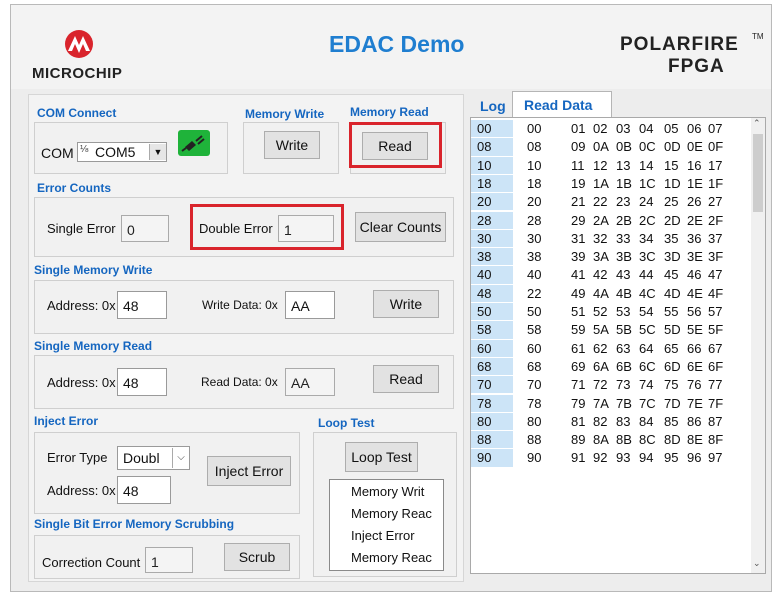 The width and height of the screenshot is (778, 597). Describe the element at coordinates (715, 348) in the screenshot. I see `grid-cell: 67` at that location.